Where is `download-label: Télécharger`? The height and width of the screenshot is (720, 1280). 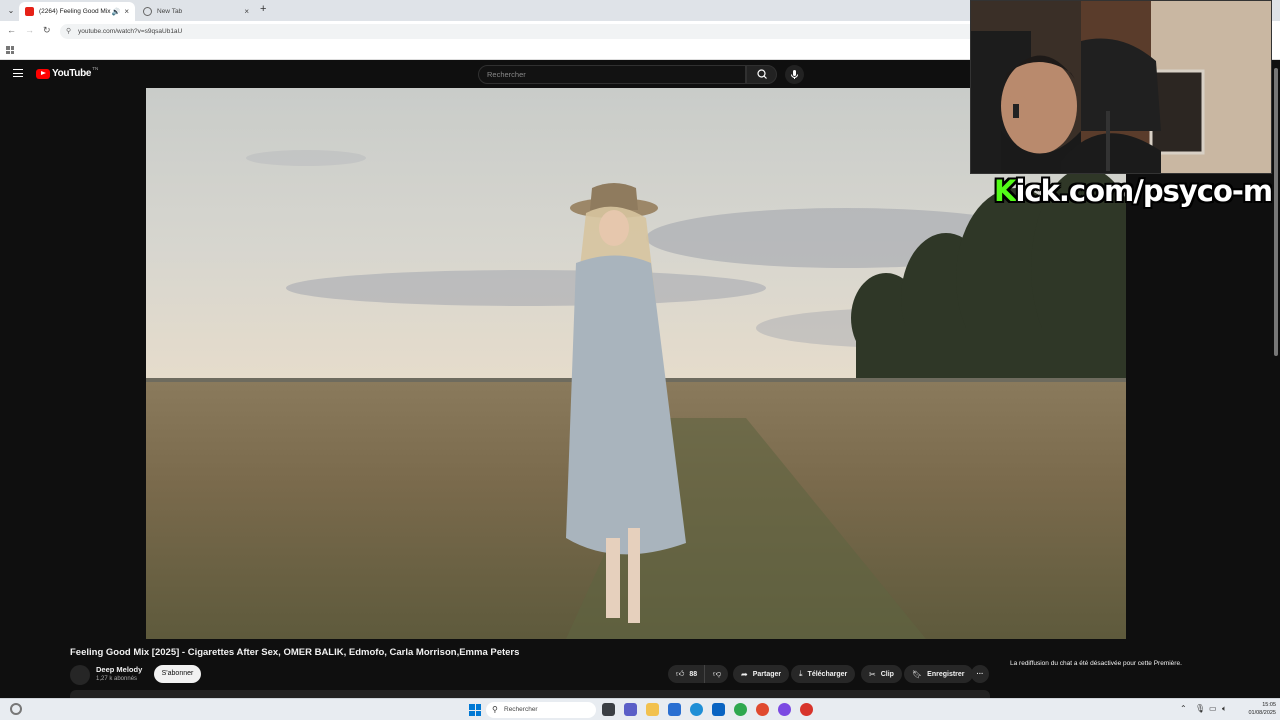
download-label: Télécharger is located at coordinates (827, 674).